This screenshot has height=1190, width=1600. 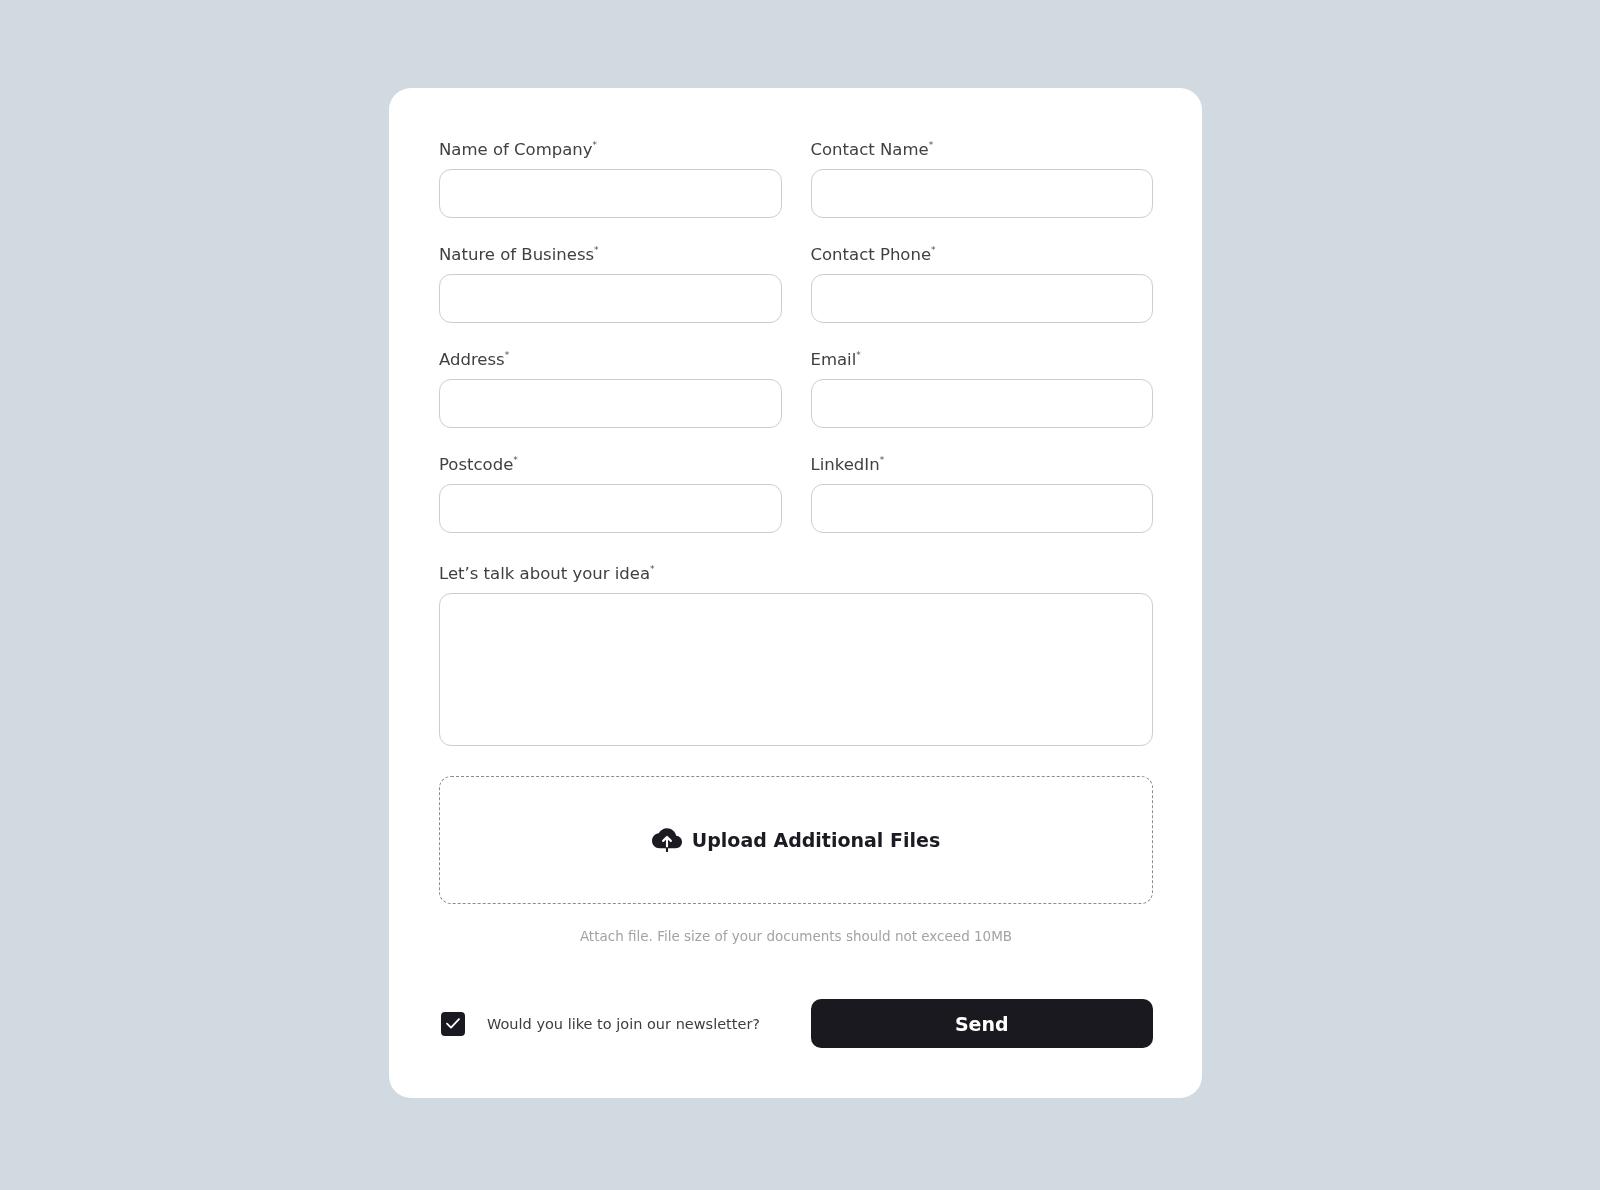 What do you see at coordinates (835, 360) in the screenshot?
I see `field-label: Email$^{*}$` at bounding box center [835, 360].